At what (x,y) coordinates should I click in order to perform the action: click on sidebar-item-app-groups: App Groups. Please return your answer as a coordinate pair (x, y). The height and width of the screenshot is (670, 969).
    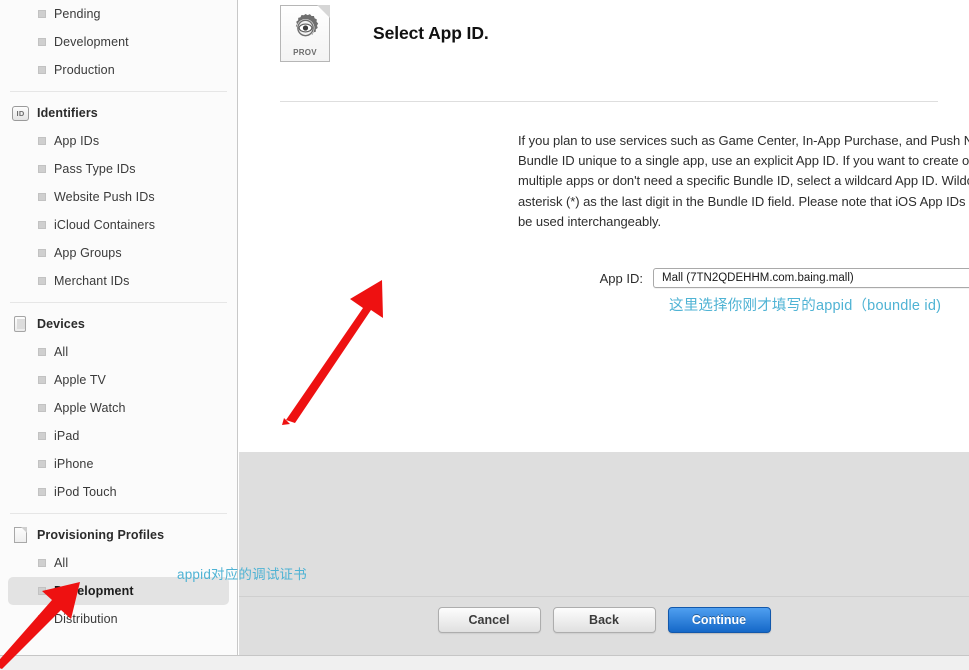
    Looking at the image, I should click on (118, 253).